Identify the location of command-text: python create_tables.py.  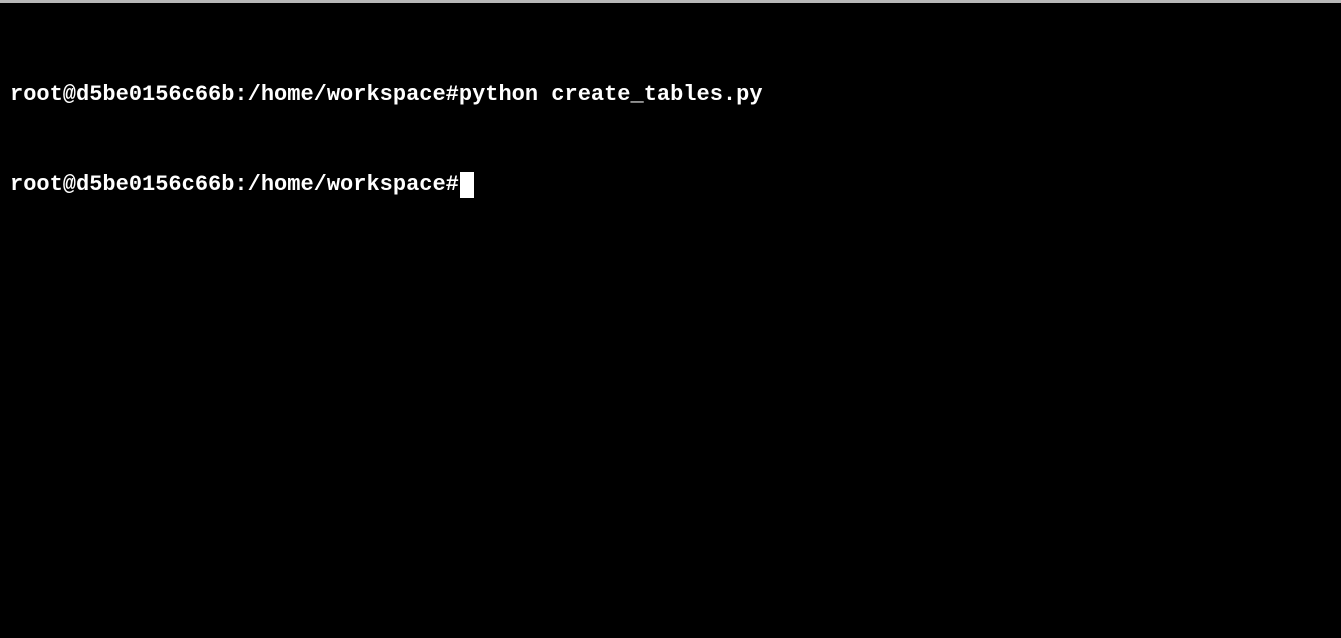
(610, 94).